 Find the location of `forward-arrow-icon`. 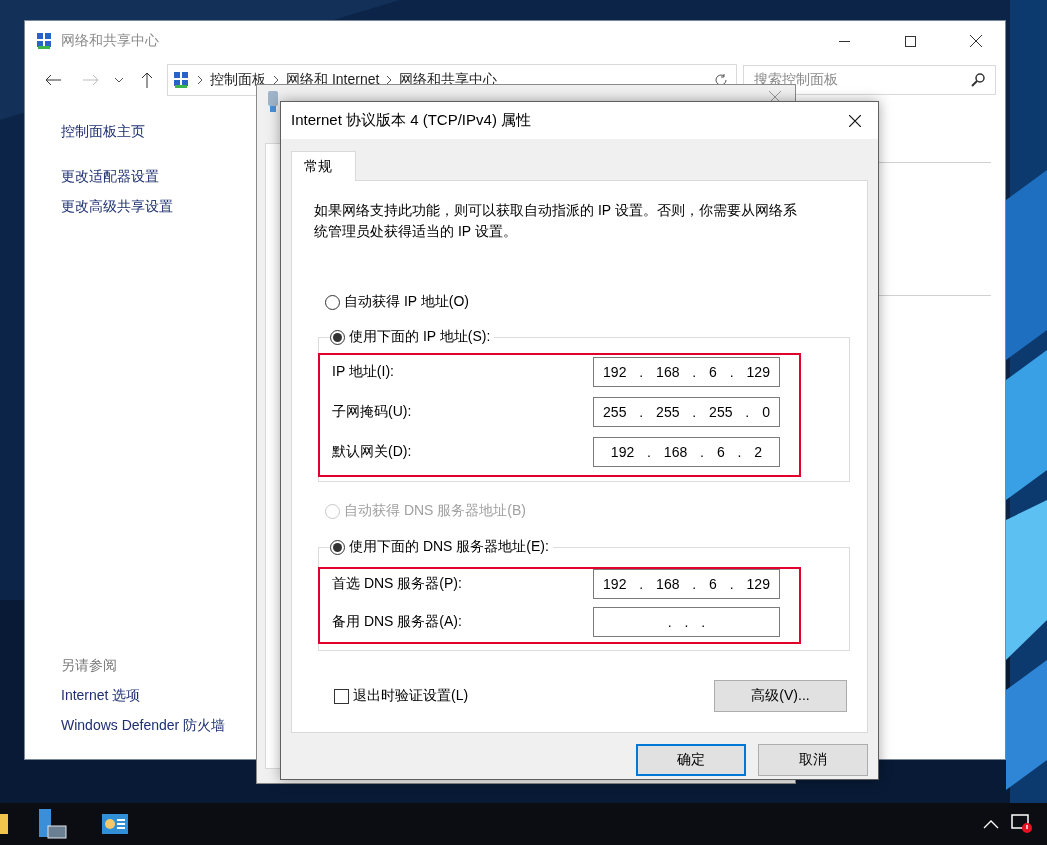

forward-arrow-icon is located at coordinates (91, 80).